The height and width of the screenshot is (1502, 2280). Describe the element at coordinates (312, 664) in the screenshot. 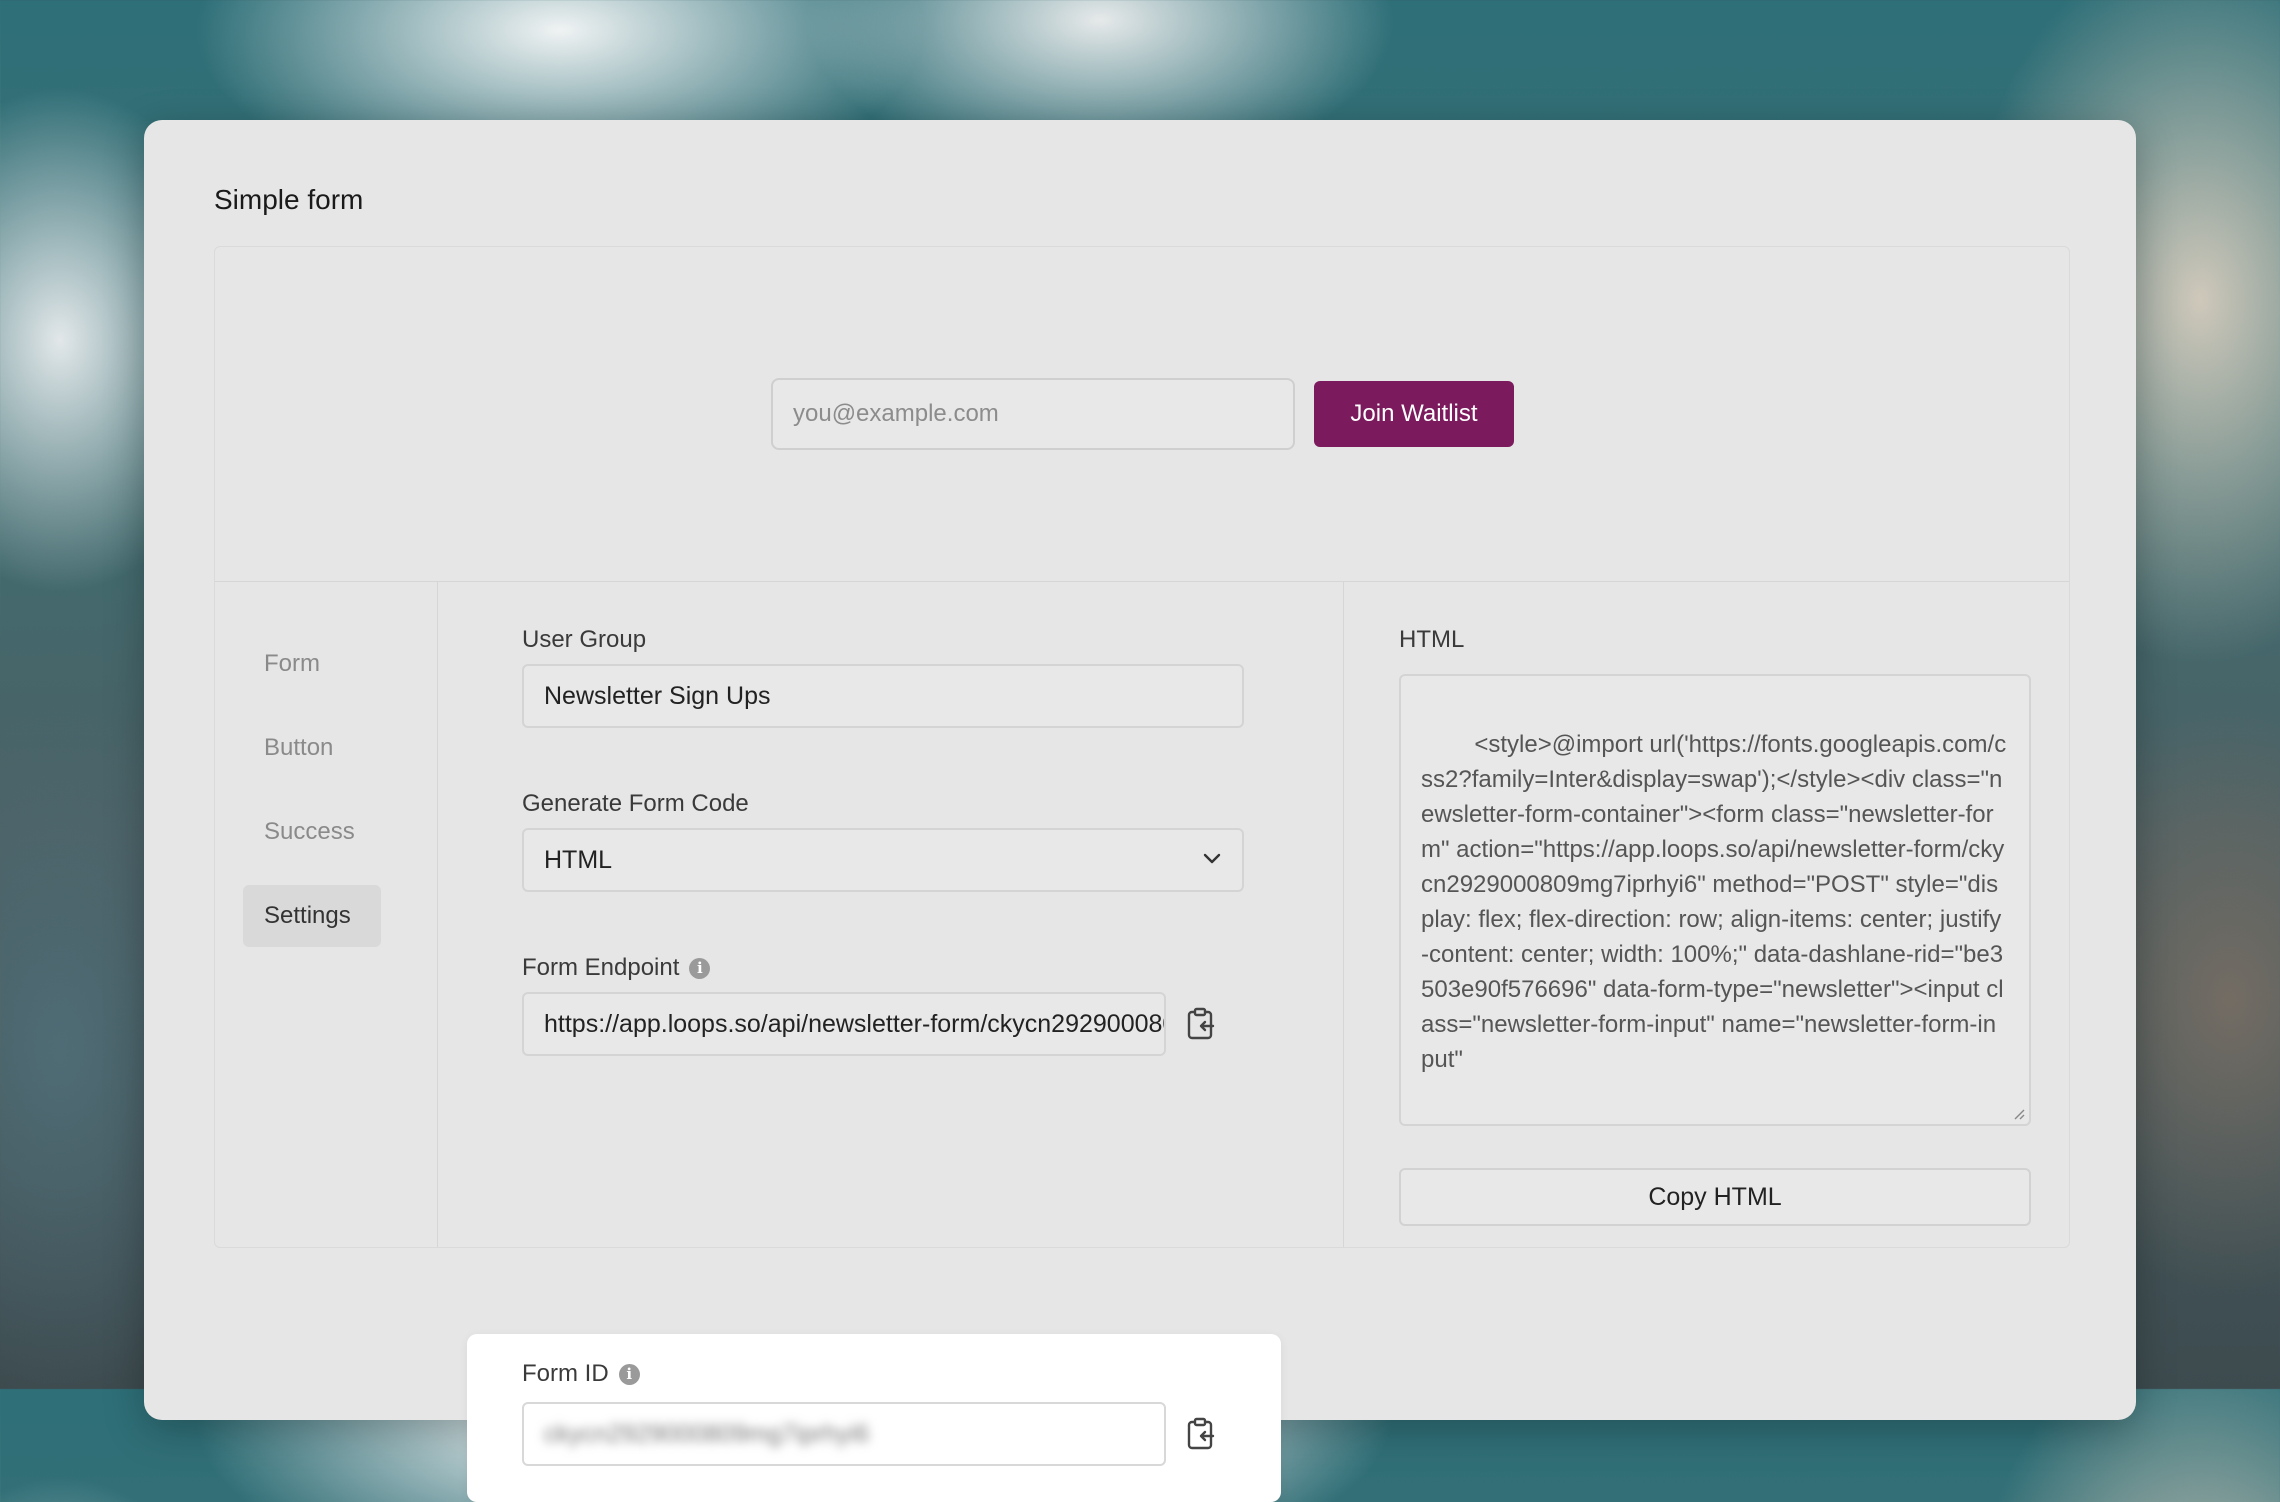

I see `sidebar-item-form: Form` at that location.